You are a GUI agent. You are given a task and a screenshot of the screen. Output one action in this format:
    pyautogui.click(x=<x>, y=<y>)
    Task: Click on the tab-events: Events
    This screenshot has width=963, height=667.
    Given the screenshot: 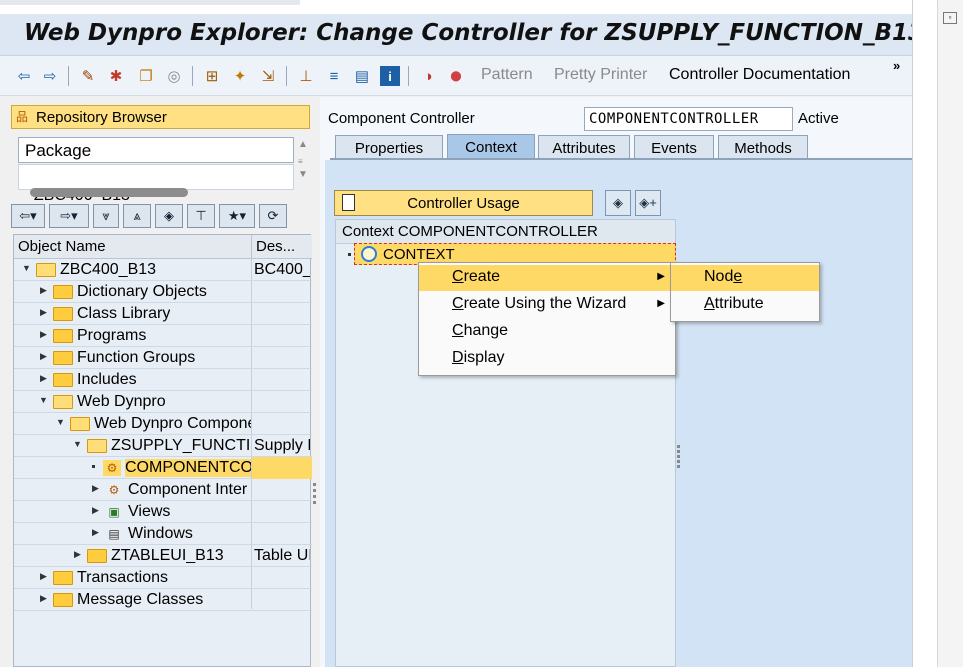 What is the action you would take?
    pyautogui.click(x=674, y=147)
    